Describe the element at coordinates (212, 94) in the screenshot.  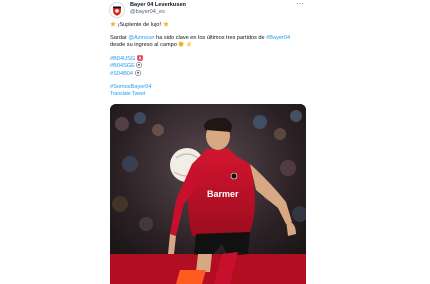
I see `translate-link: Translate Tweet` at that location.